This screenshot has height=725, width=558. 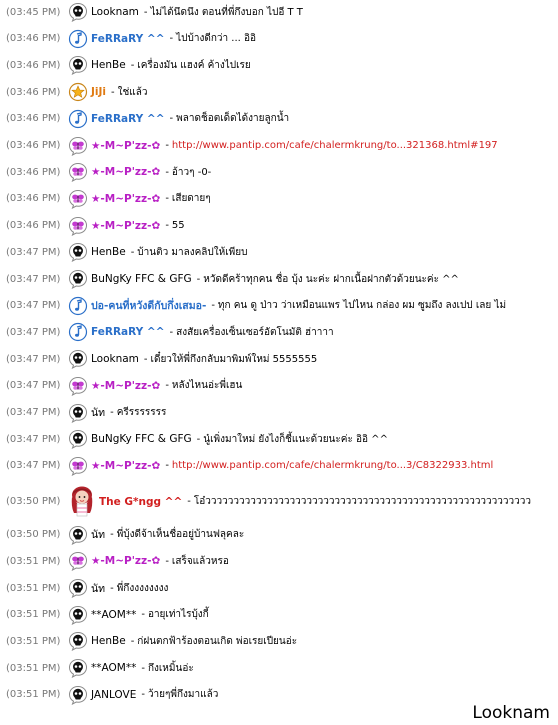 I want to click on star-icon, so click(x=78, y=92).